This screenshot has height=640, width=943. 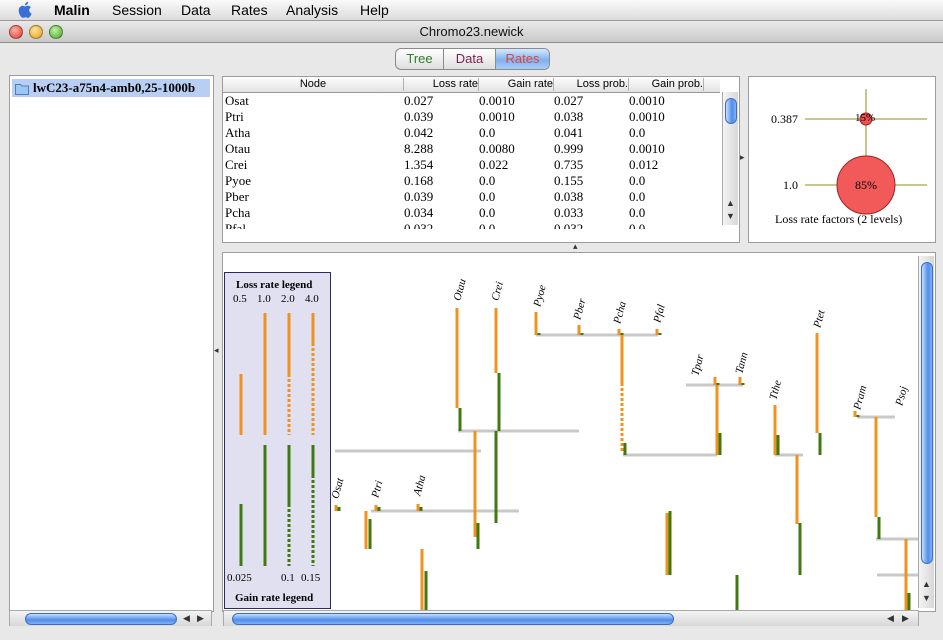 What do you see at coordinates (235, 225) in the screenshot?
I see `table-cell: Pfal` at bounding box center [235, 225].